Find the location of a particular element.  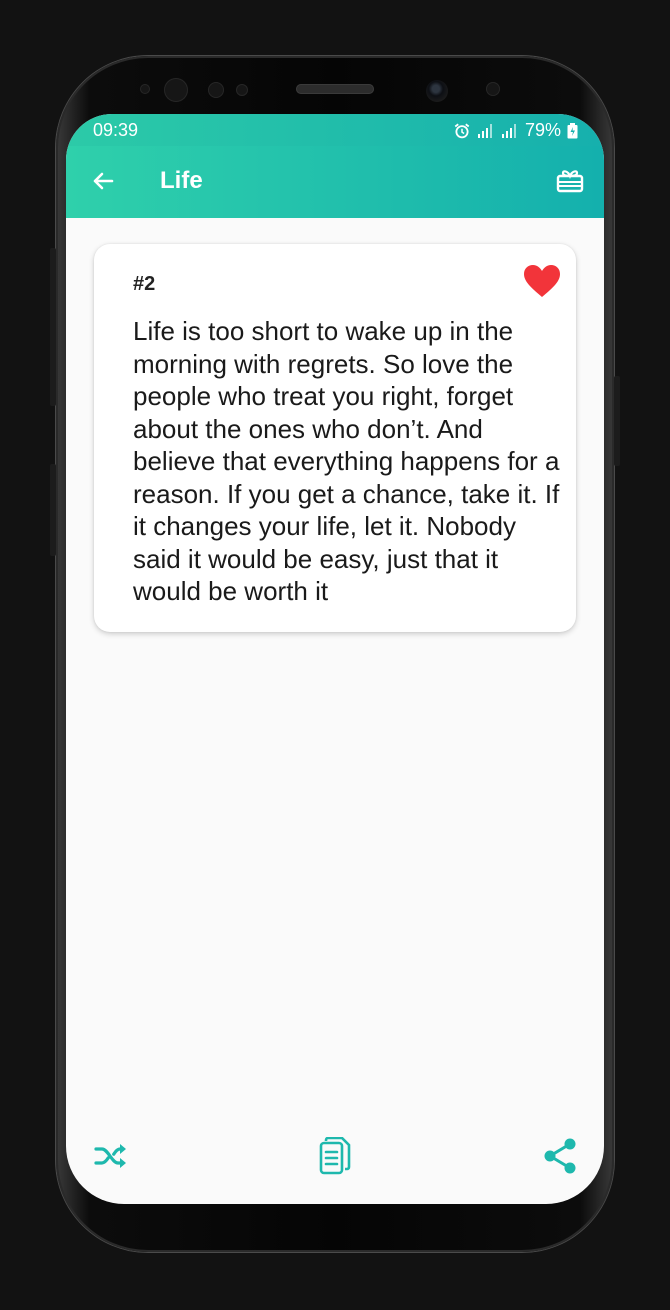

back-button is located at coordinates (103, 183).